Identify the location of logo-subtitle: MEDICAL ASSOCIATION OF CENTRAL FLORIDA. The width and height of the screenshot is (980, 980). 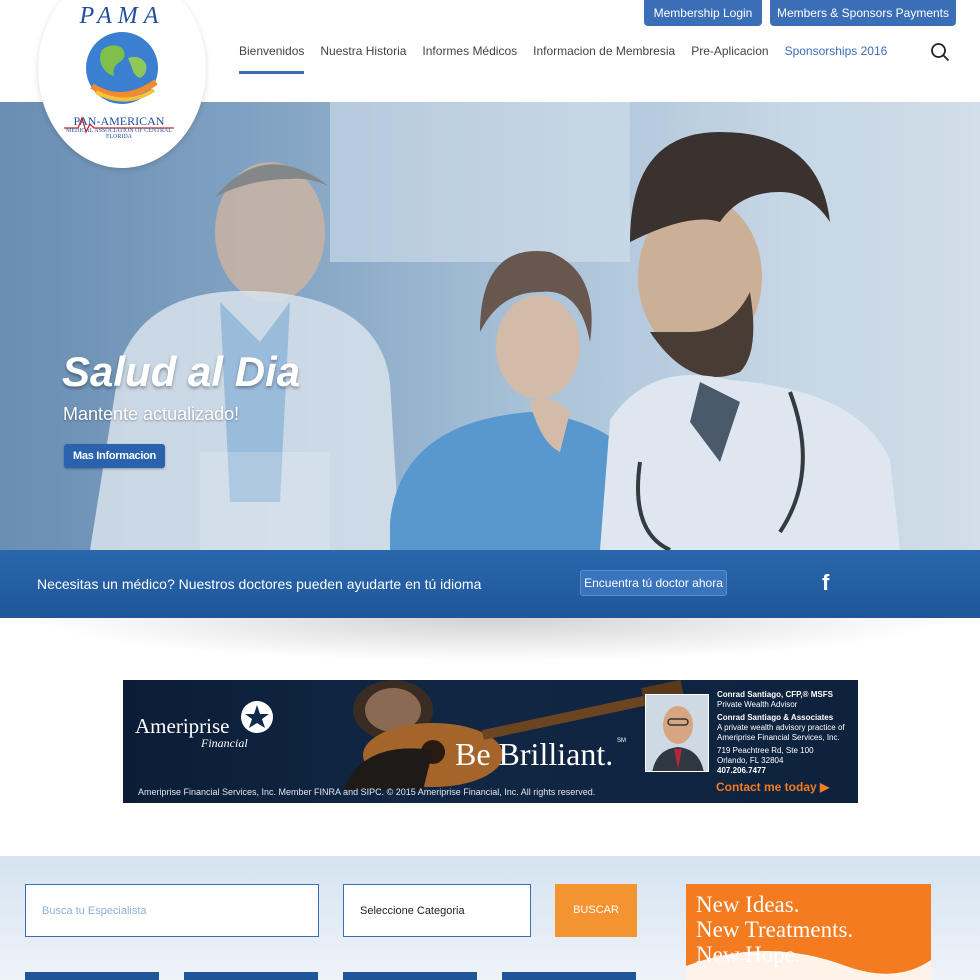
(119, 134).